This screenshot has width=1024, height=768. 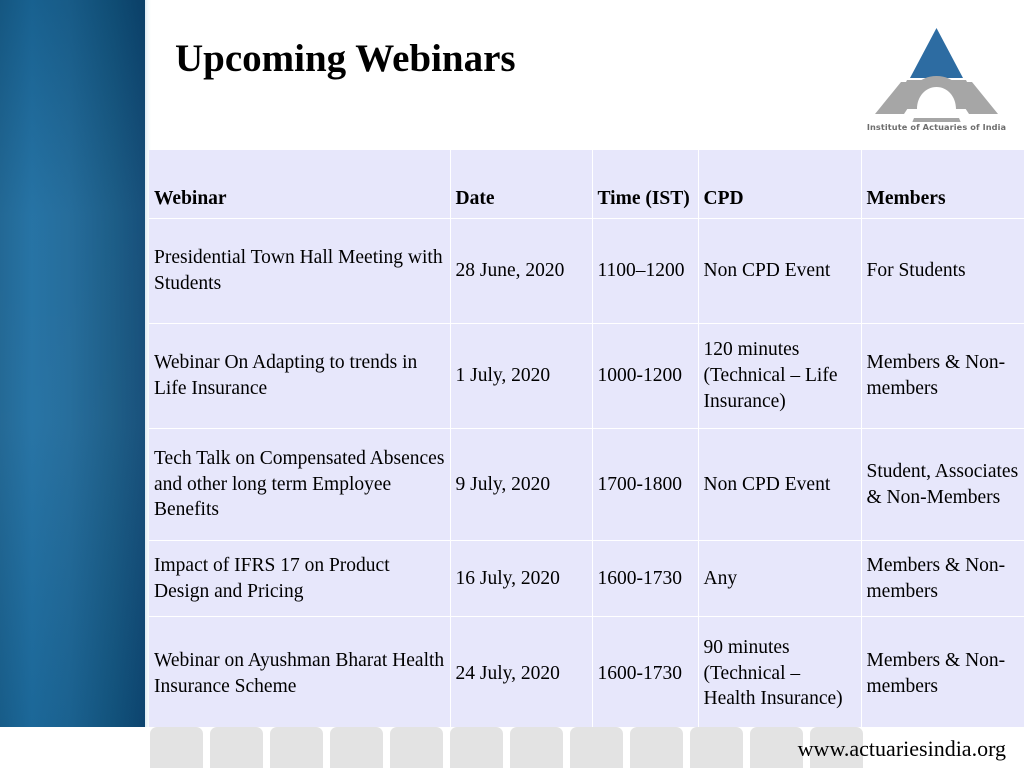 I want to click on cell-cpd: Any, so click(x=780, y=578).